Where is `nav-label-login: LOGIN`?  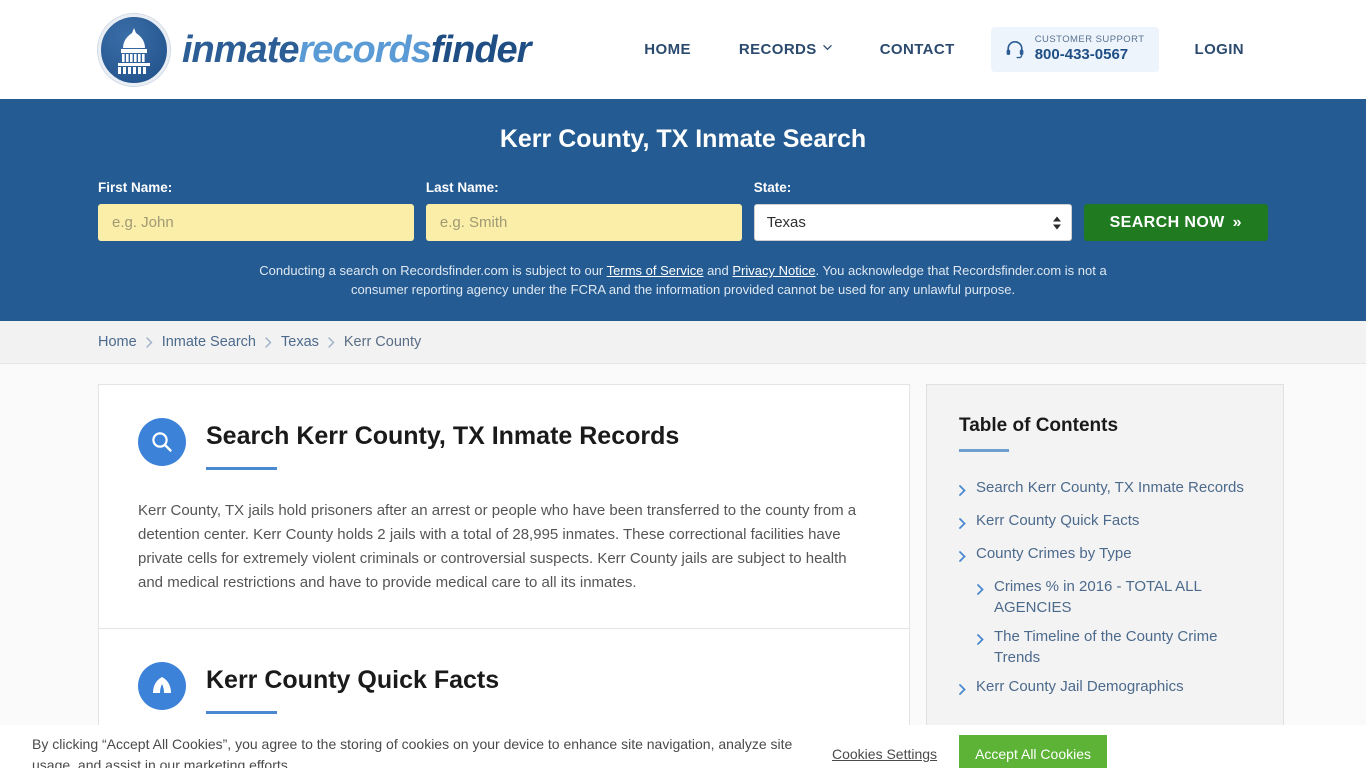
nav-label-login: LOGIN is located at coordinates (1219, 49).